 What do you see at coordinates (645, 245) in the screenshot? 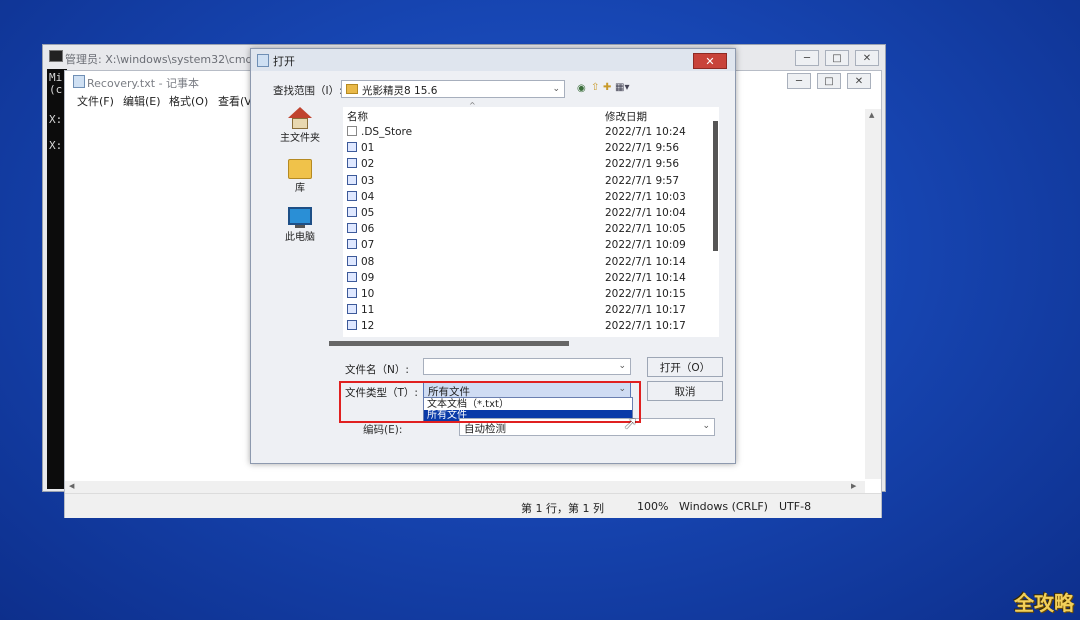
I see `file-date: 2022/7/1 10:09` at bounding box center [645, 245].